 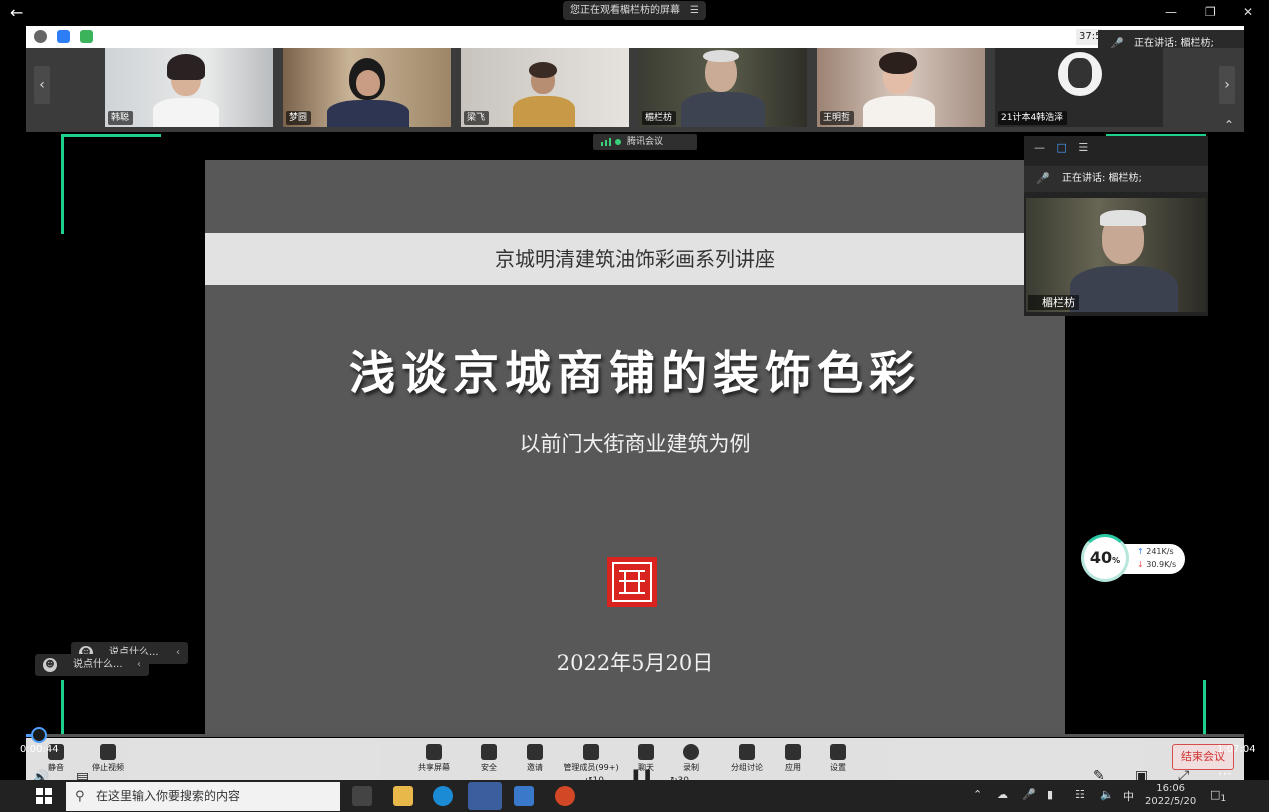 What do you see at coordinates (1170, 795) in the screenshot?
I see `taskbar-clock: 16:06 2022/5/20` at bounding box center [1170, 795].